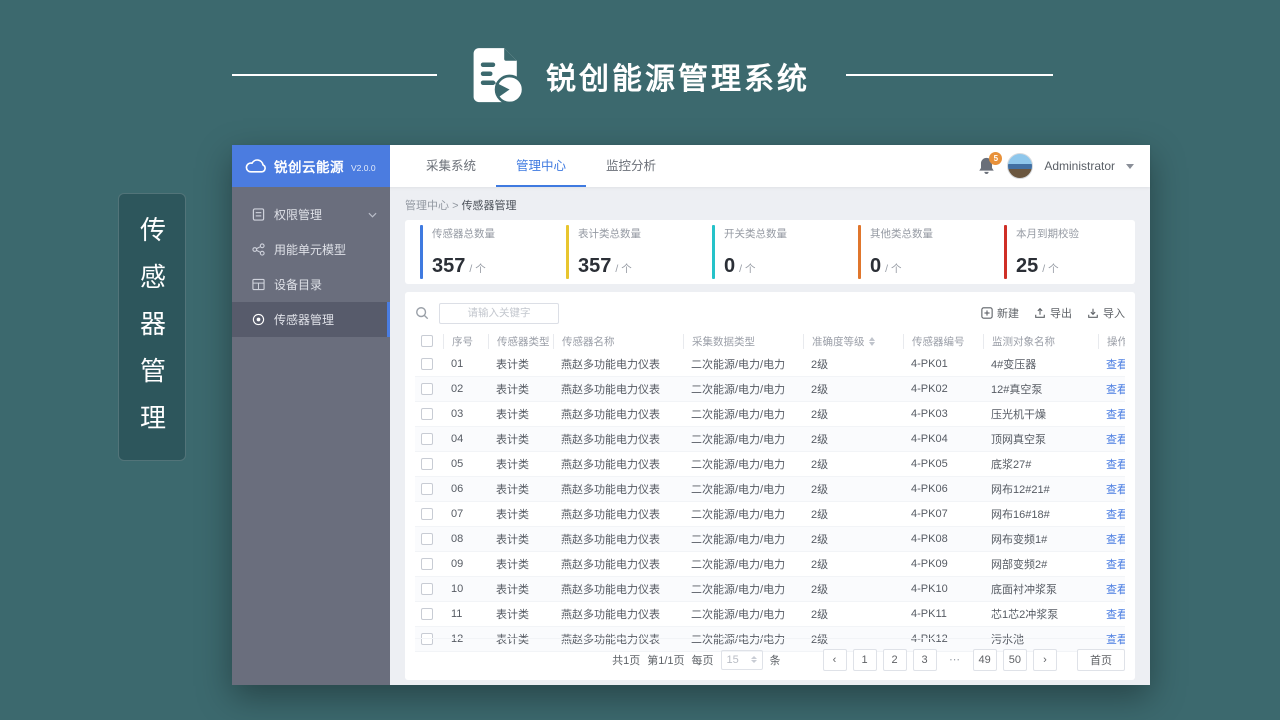 This screenshot has height=720, width=1280. Describe the element at coordinates (151, 333) in the screenshot. I see `vertical-section-label: 传感器管理` at that location.